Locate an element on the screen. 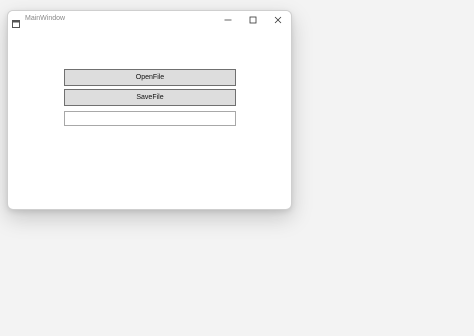 The image size is (474, 336). close-button is located at coordinates (278, 20).